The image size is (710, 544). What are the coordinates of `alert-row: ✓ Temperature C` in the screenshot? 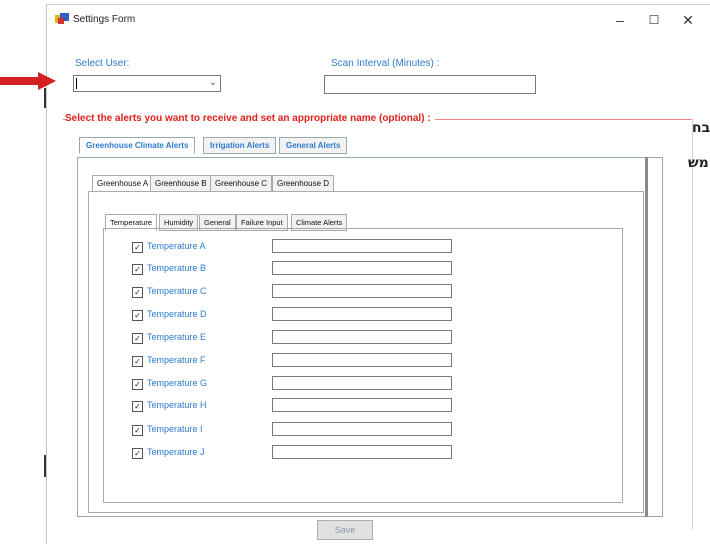 It's located at (297, 292).